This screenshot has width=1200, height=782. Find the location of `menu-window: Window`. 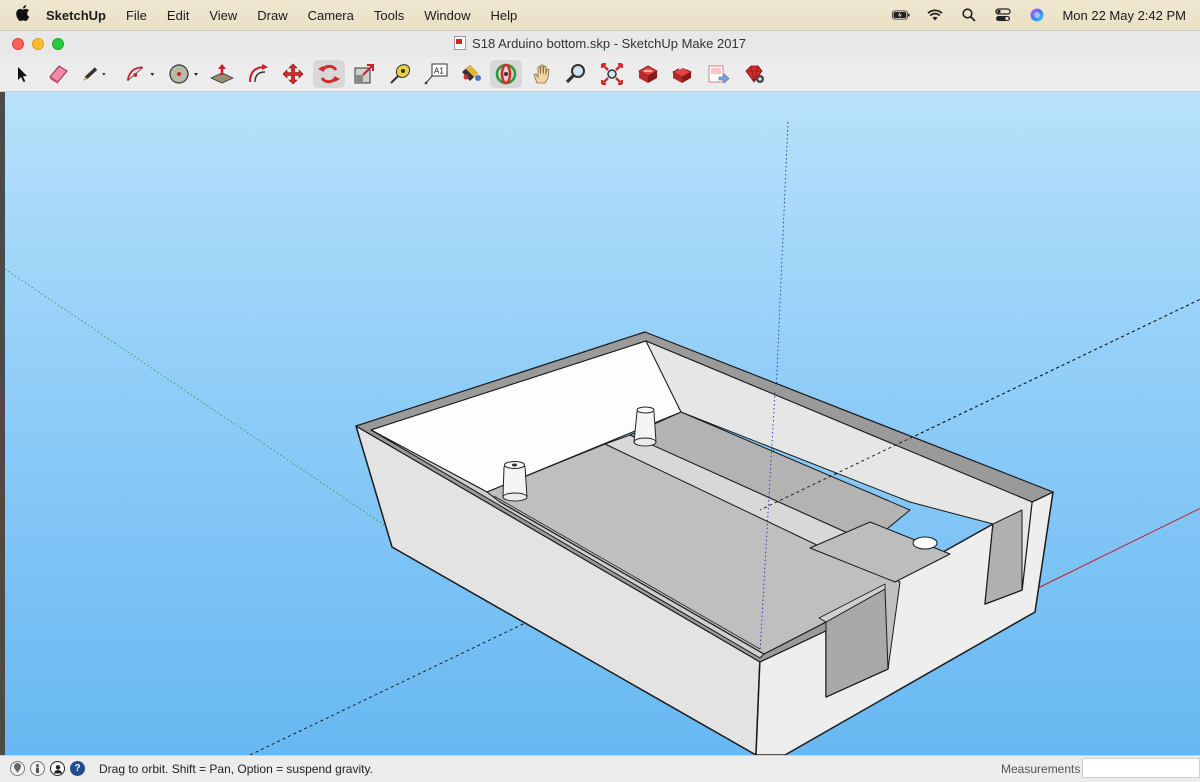

menu-window: Window is located at coordinates (447, 15).